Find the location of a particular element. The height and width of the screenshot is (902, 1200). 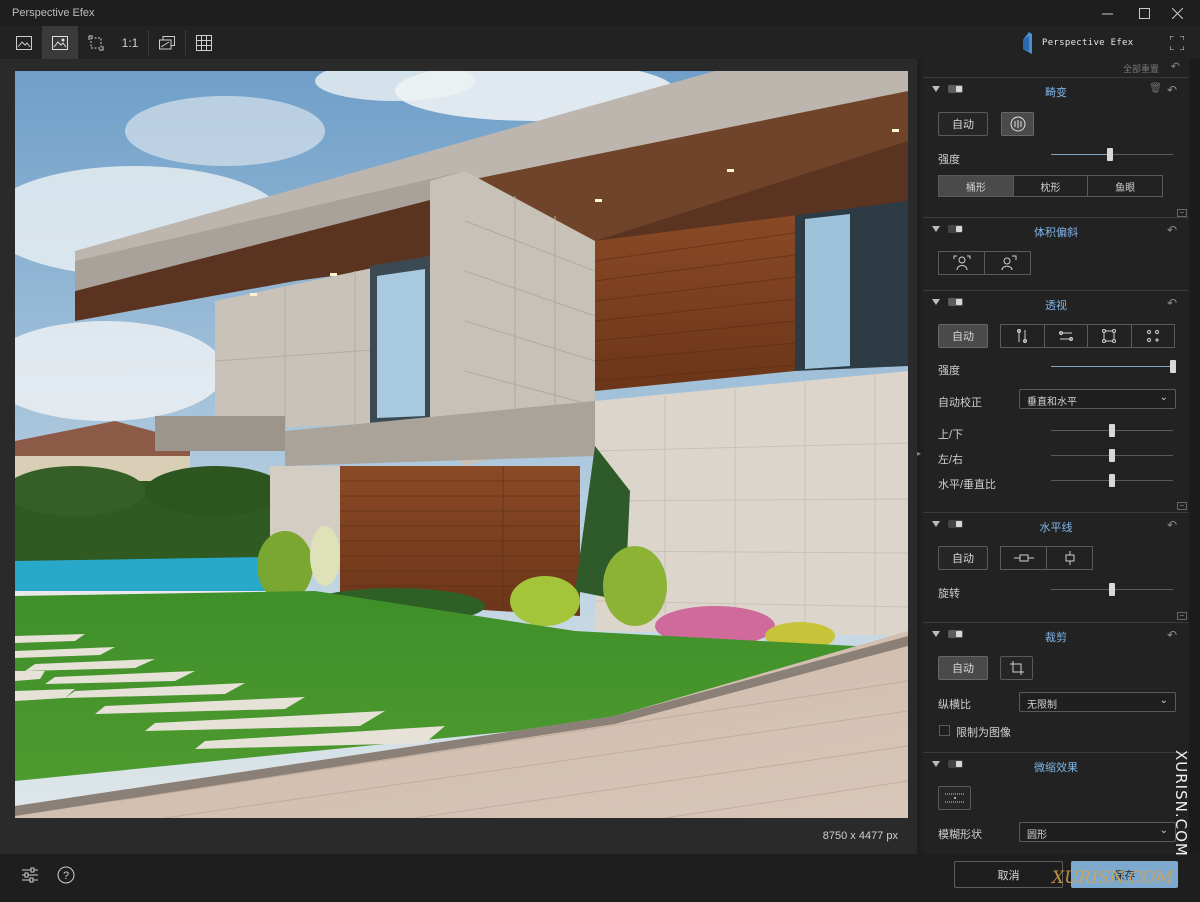

volume-mode-group is located at coordinates (984, 263).